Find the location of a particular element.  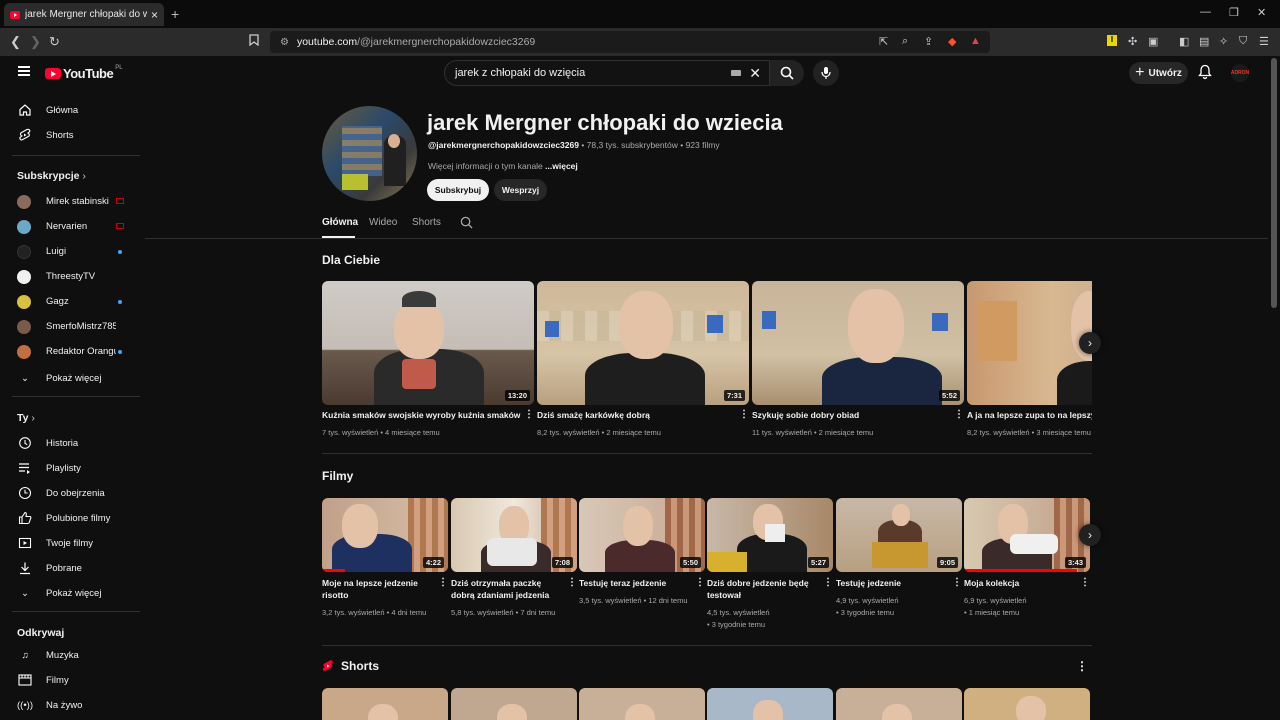

video-thumbnail: 5:50 is located at coordinates (642, 535).